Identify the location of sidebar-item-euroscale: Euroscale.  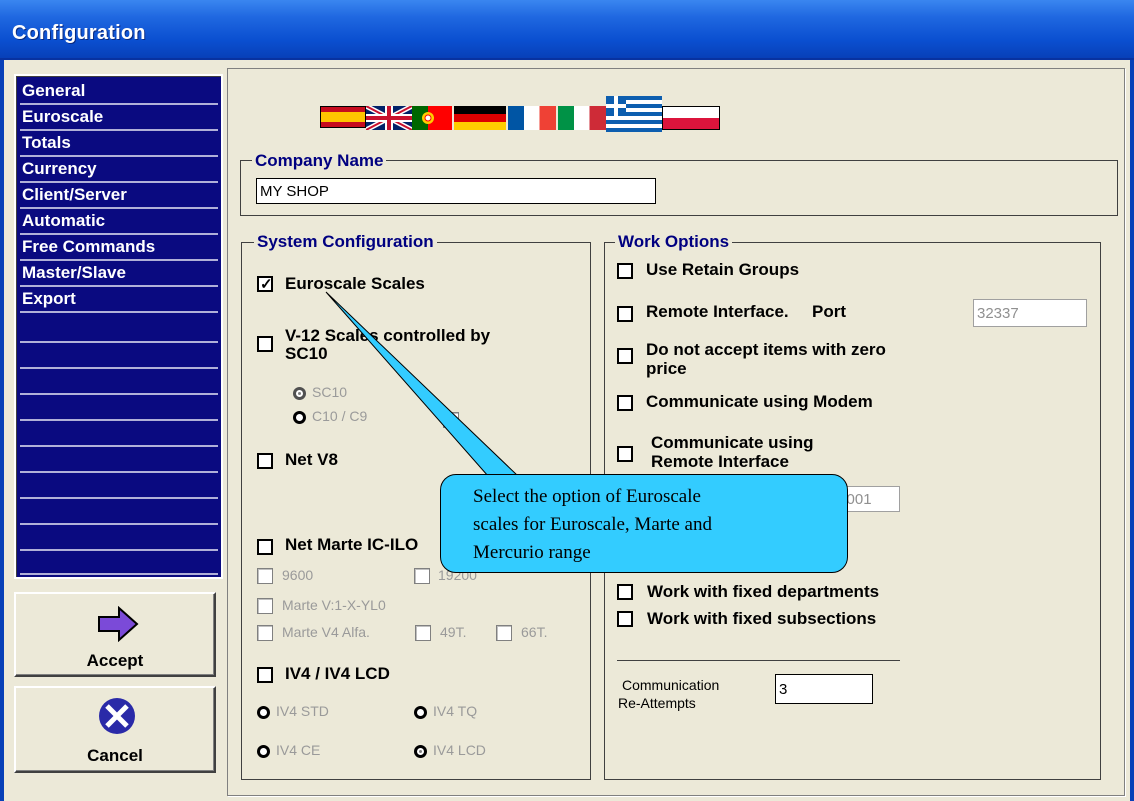
(119, 117).